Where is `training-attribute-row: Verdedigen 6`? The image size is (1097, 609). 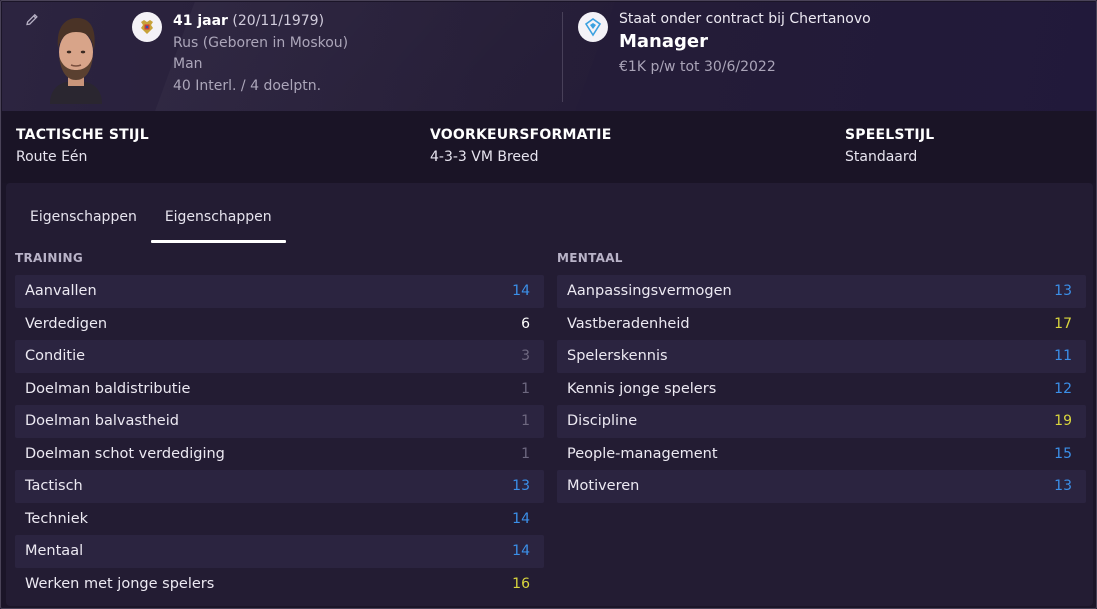 training-attribute-row: Verdedigen 6 is located at coordinates (279, 324).